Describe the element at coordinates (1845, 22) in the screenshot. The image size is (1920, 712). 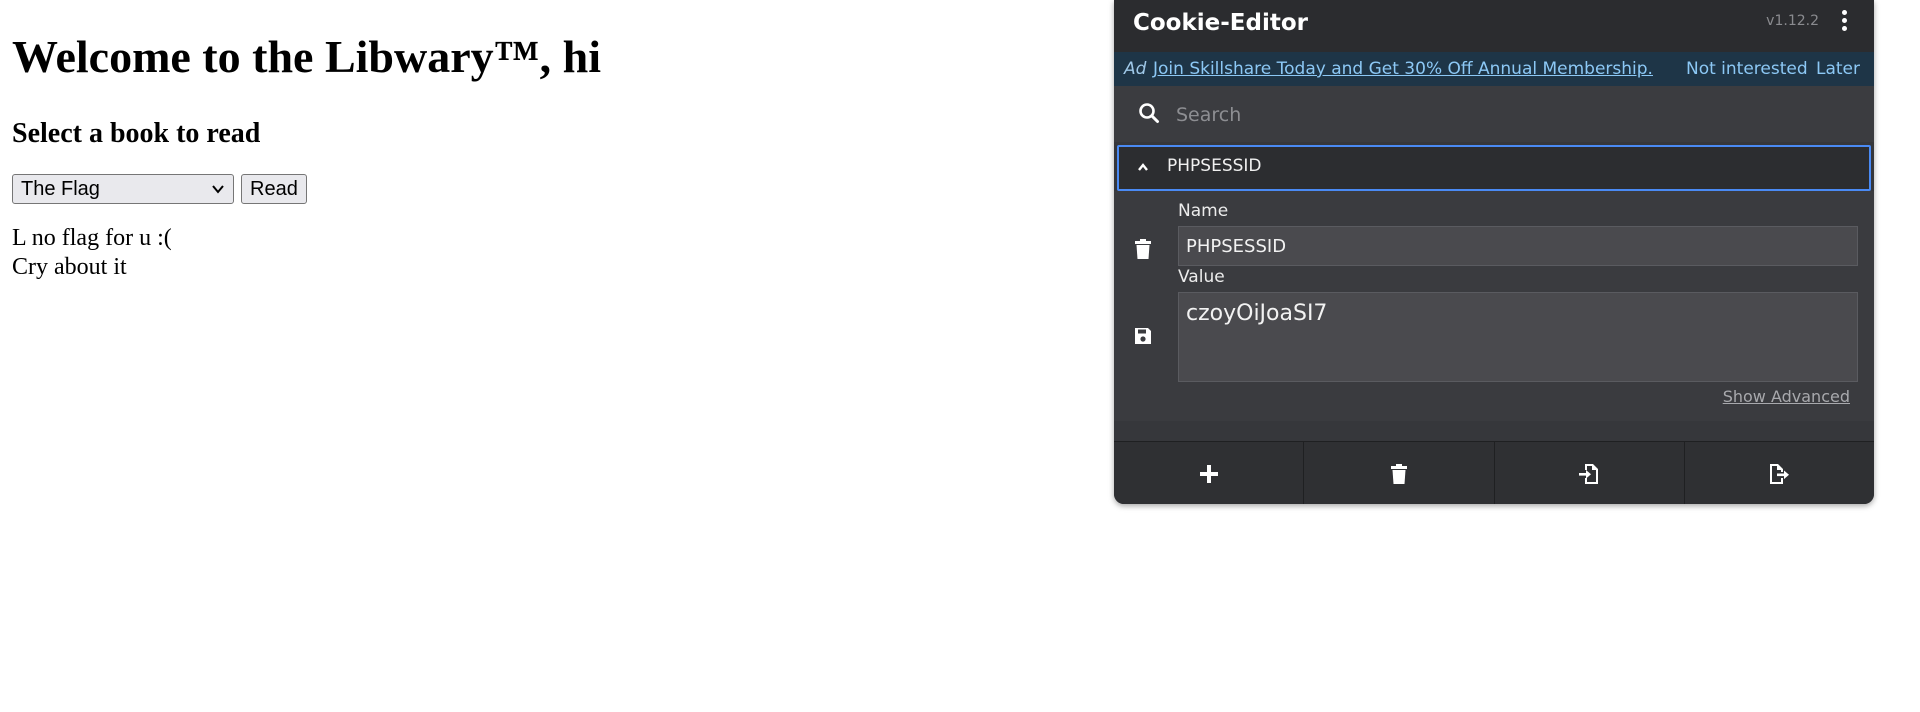
I see `more-options-icon` at that location.